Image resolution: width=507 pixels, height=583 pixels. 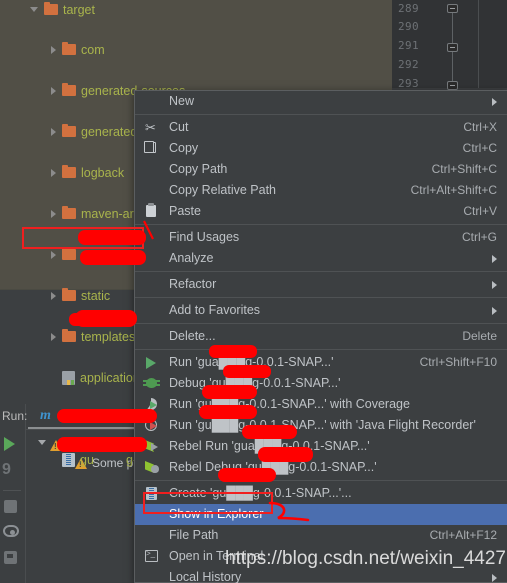 I want to click on menu-item-new: New, so click(x=321, y=101).